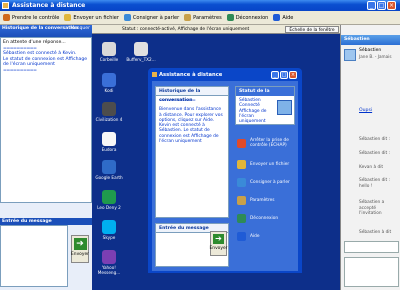  I want to click on chat-line: Sébastien à dit, so click(375, 232).